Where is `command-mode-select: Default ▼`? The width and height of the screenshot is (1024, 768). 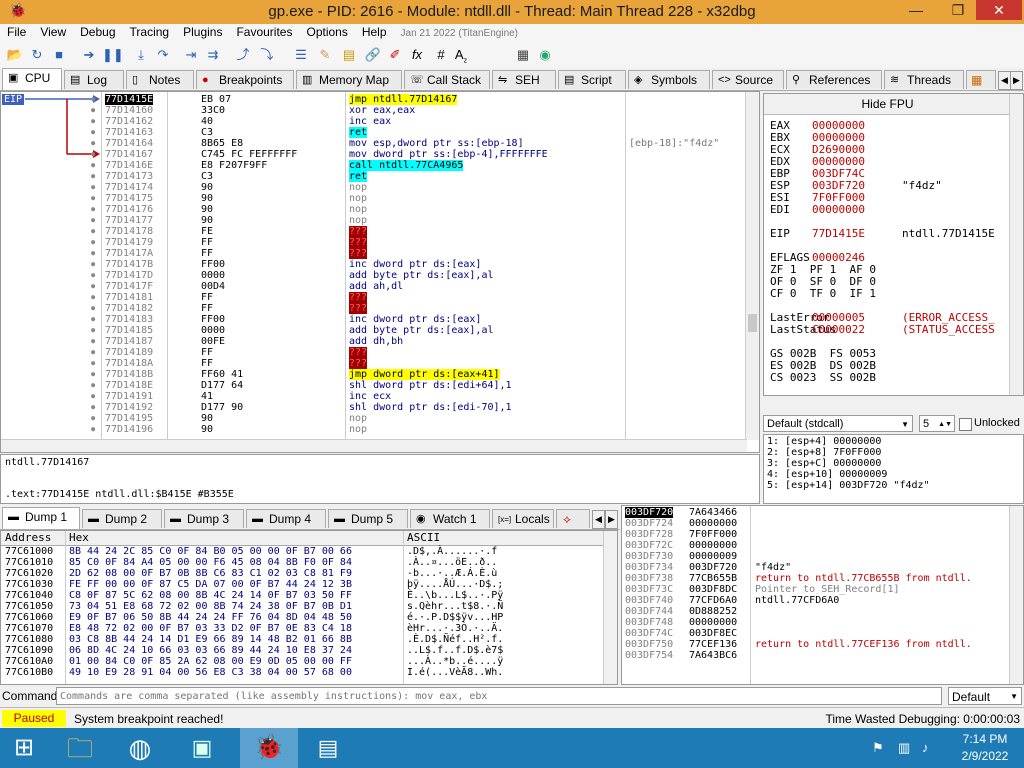 command-mode-select: Default ▼ is located at coordinates (985, 696).